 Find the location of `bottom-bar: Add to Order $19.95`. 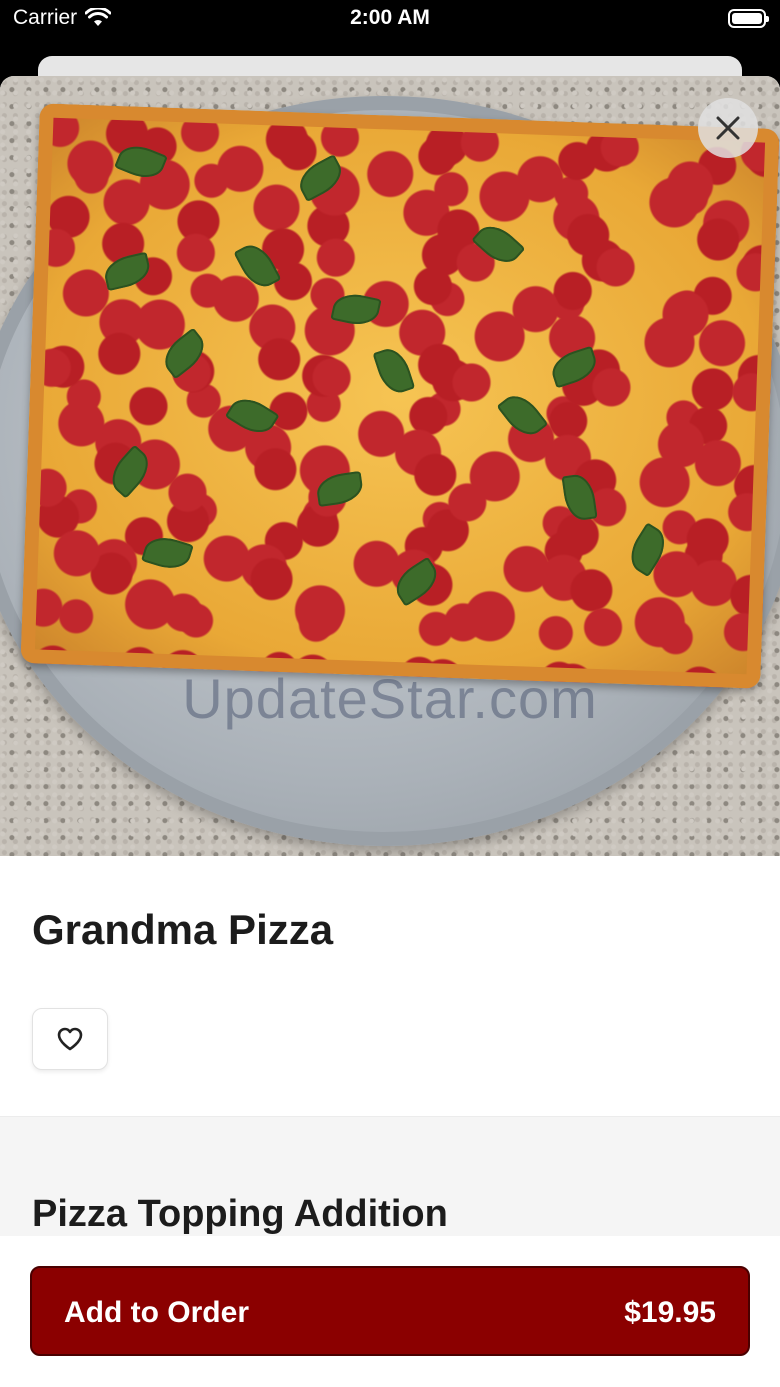

bottom-bar: Add to Order $19.95 is located at coordinates (390, 1311).